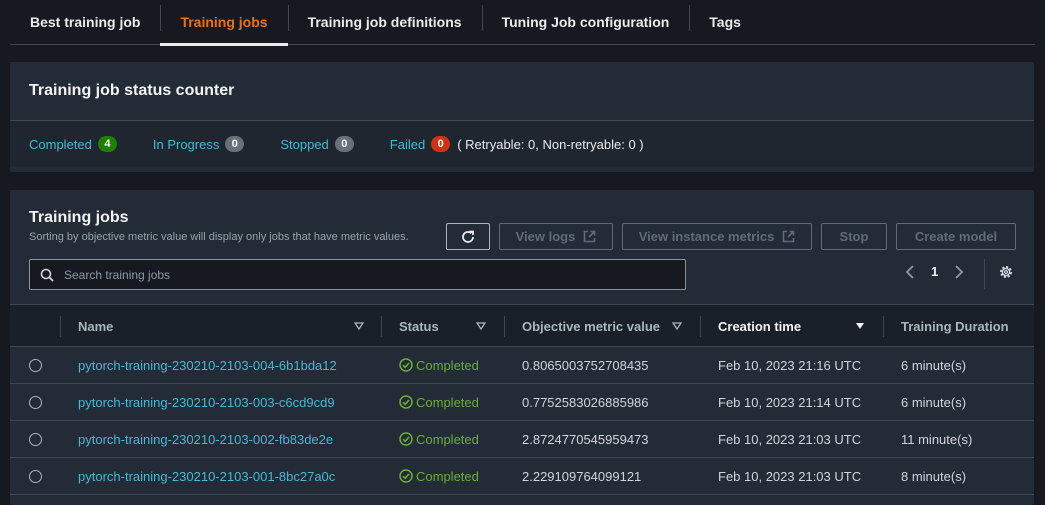 The height and width of the screenshot is (505, 1045). What do you see at coordinates (220, 326) in the screenshot?
I see `column-name: Name` at bounding box center [220, 326].